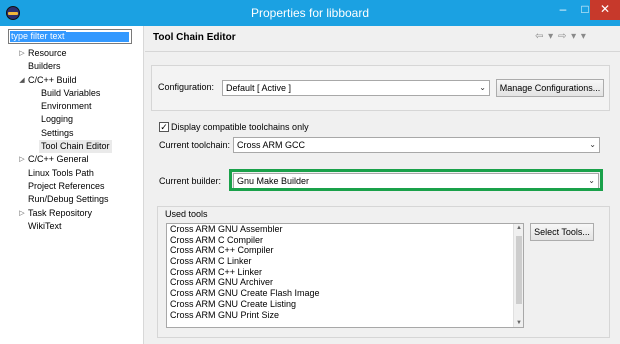 This screenshot has height=344, width=620. Describe the element at coordinates (345, 293) in the screenshot. I see `list-item: Cross ARM GNU Create Flash Image` at that location.